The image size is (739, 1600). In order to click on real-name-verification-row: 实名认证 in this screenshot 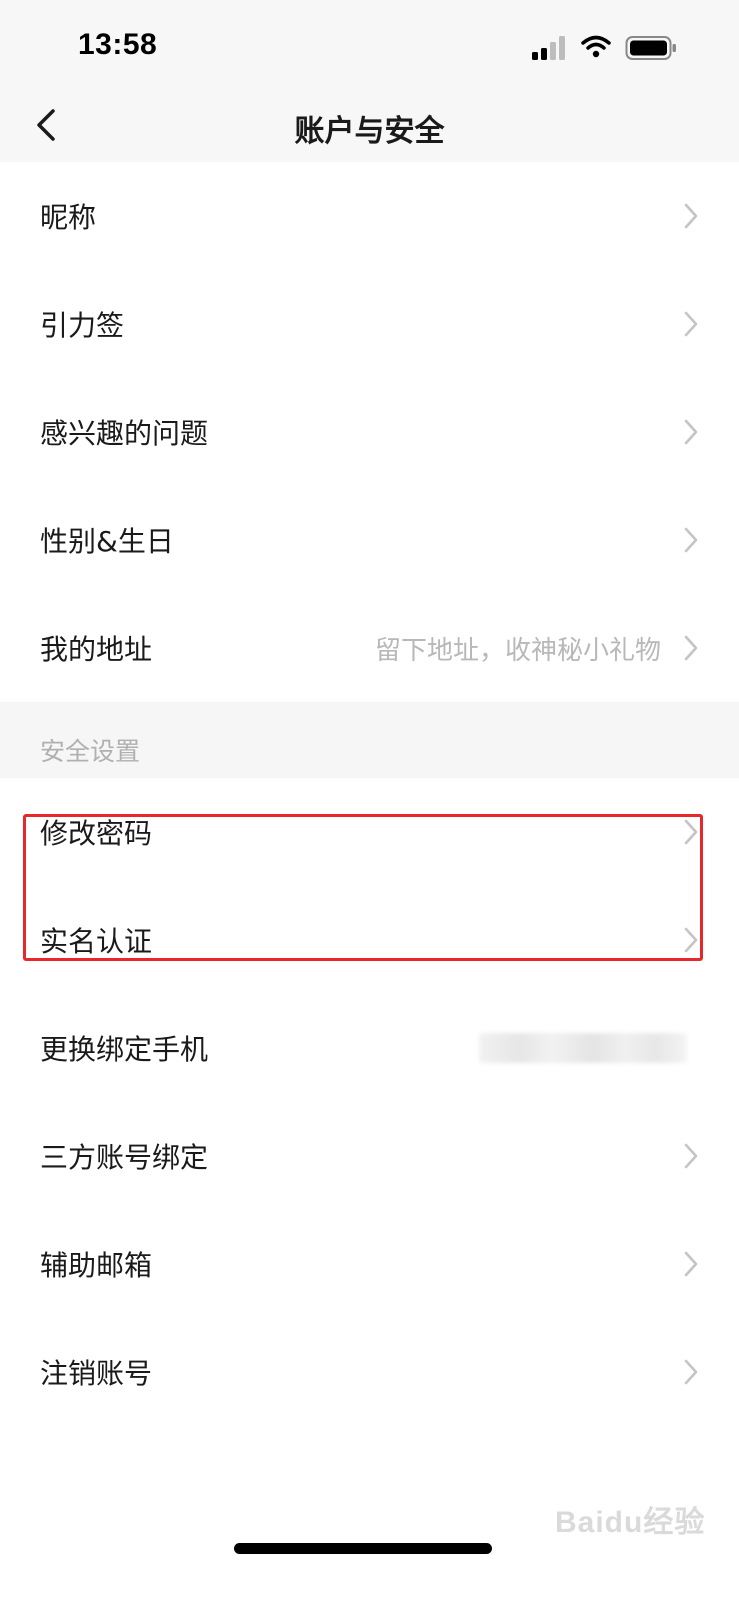, I will do `click(369, 940)`.